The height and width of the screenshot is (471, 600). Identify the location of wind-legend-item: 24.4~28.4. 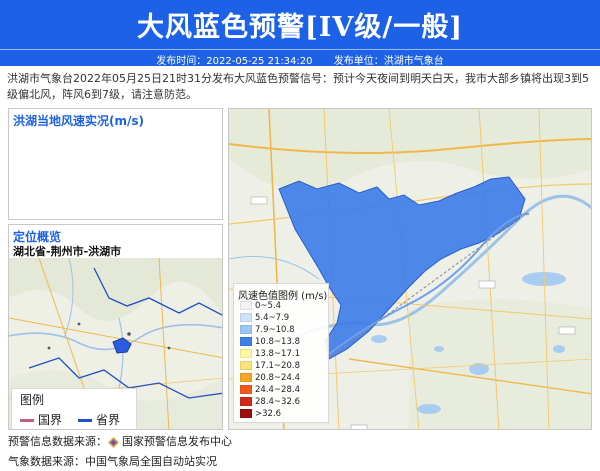
(270, 390).